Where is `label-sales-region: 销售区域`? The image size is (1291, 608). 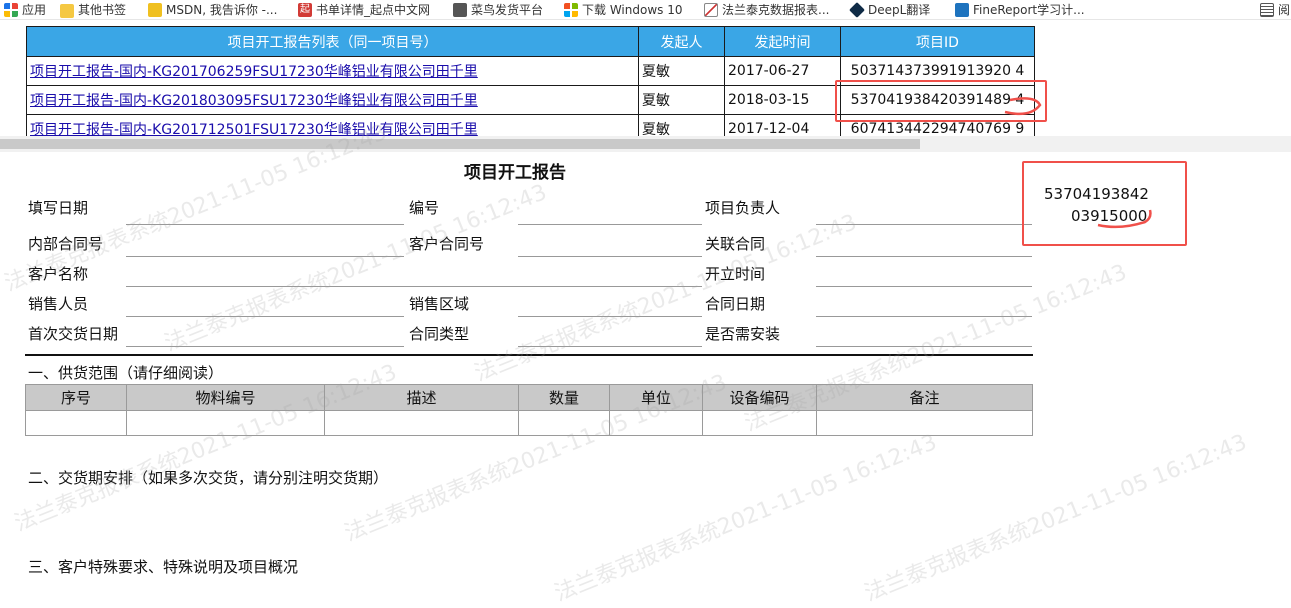 label-sales-region: 销售区域 is located at coordinates (439, 304).